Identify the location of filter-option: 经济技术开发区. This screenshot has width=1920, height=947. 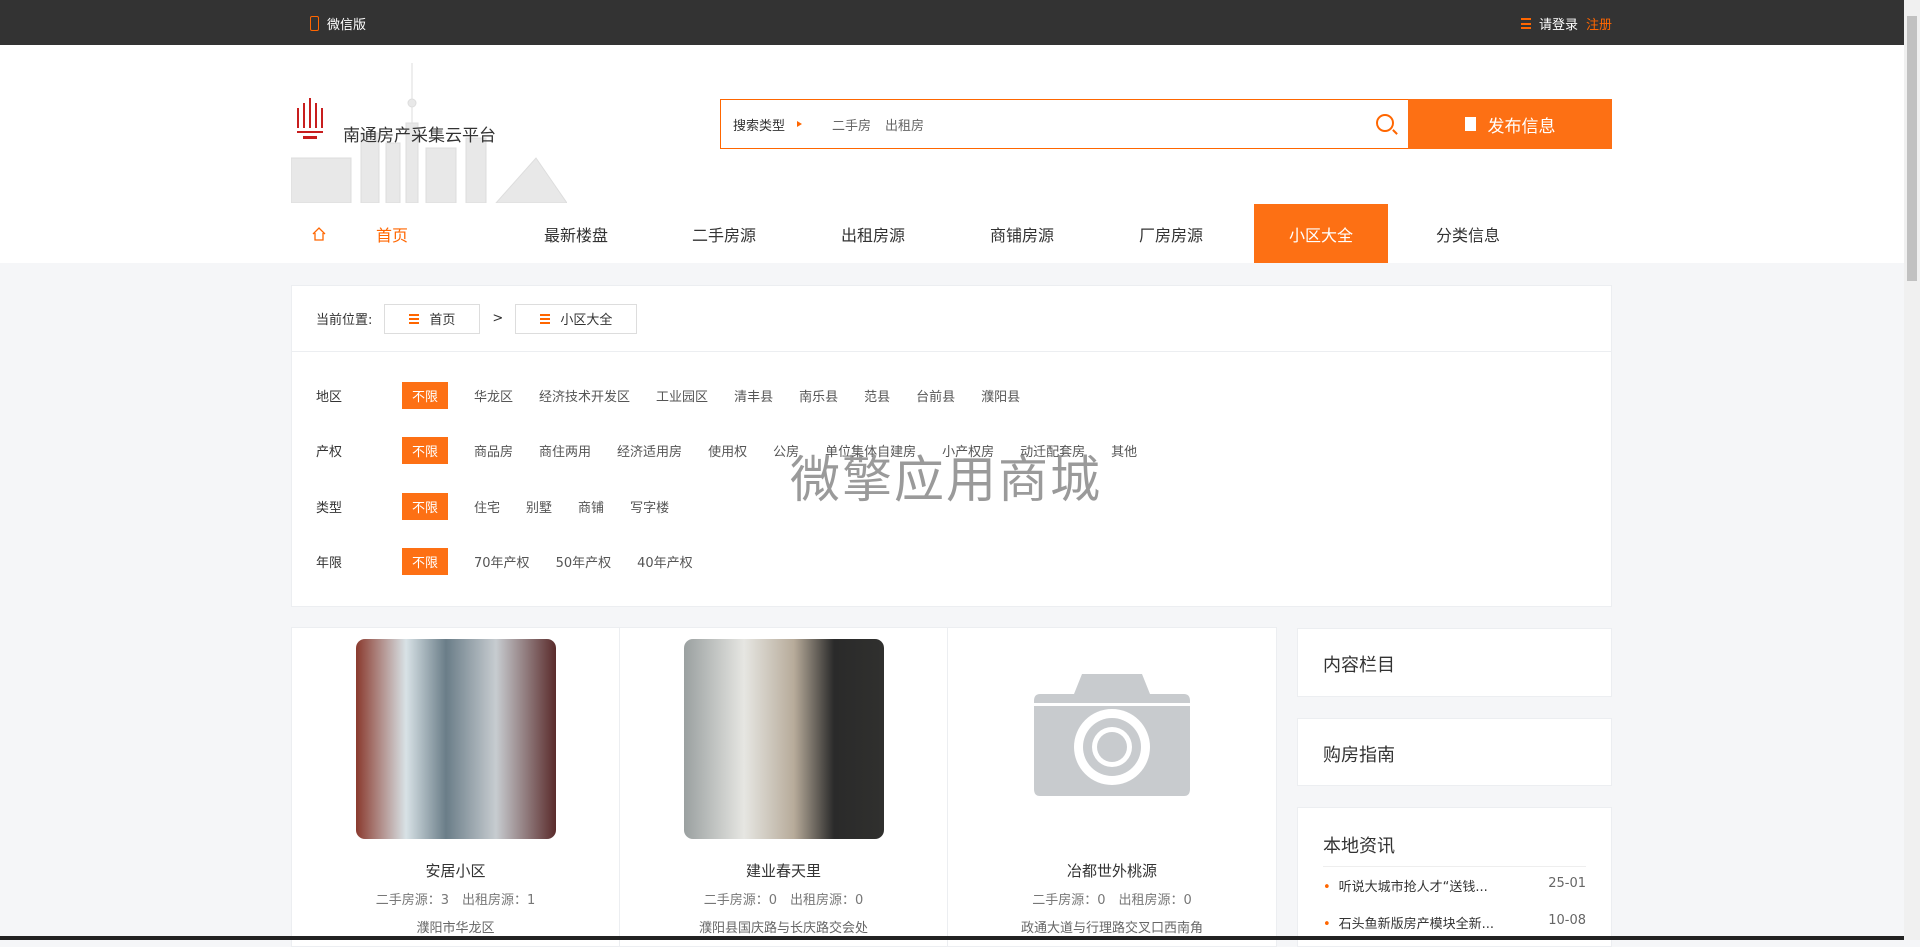
(584, 395).